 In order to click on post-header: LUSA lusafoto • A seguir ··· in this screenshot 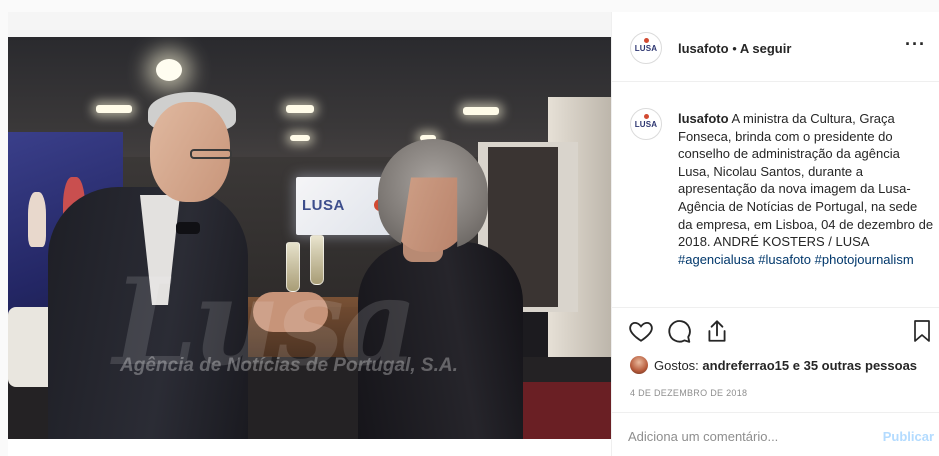, I will do `click(775, 47)`.